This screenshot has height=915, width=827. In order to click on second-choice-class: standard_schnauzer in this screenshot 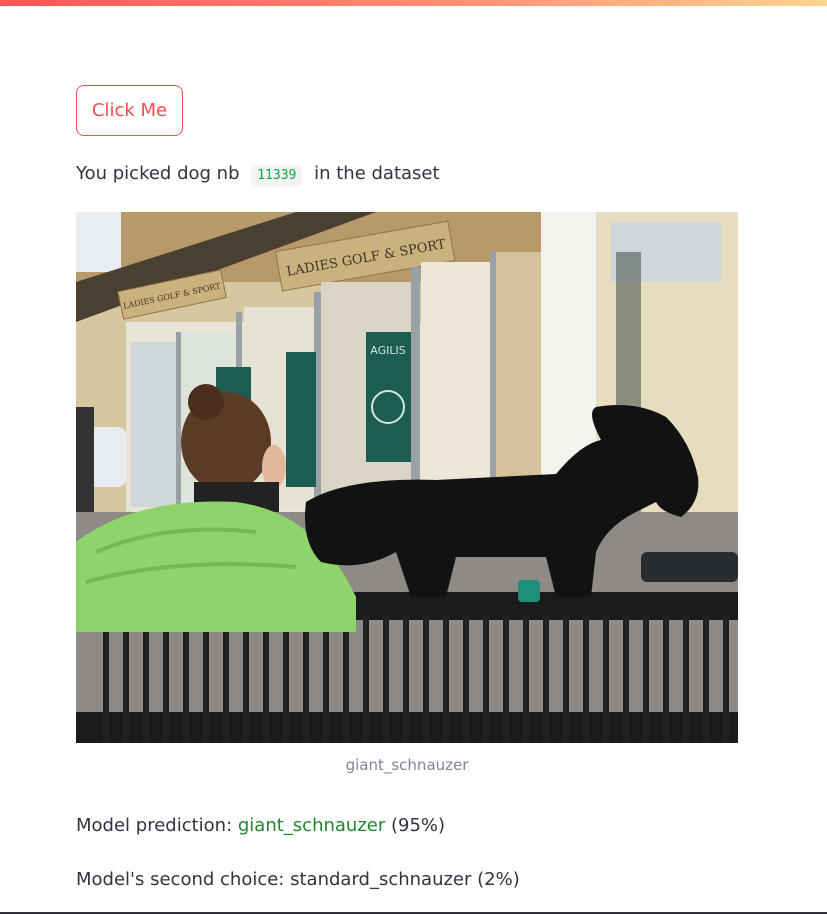, I will do `click(381, 879)`.